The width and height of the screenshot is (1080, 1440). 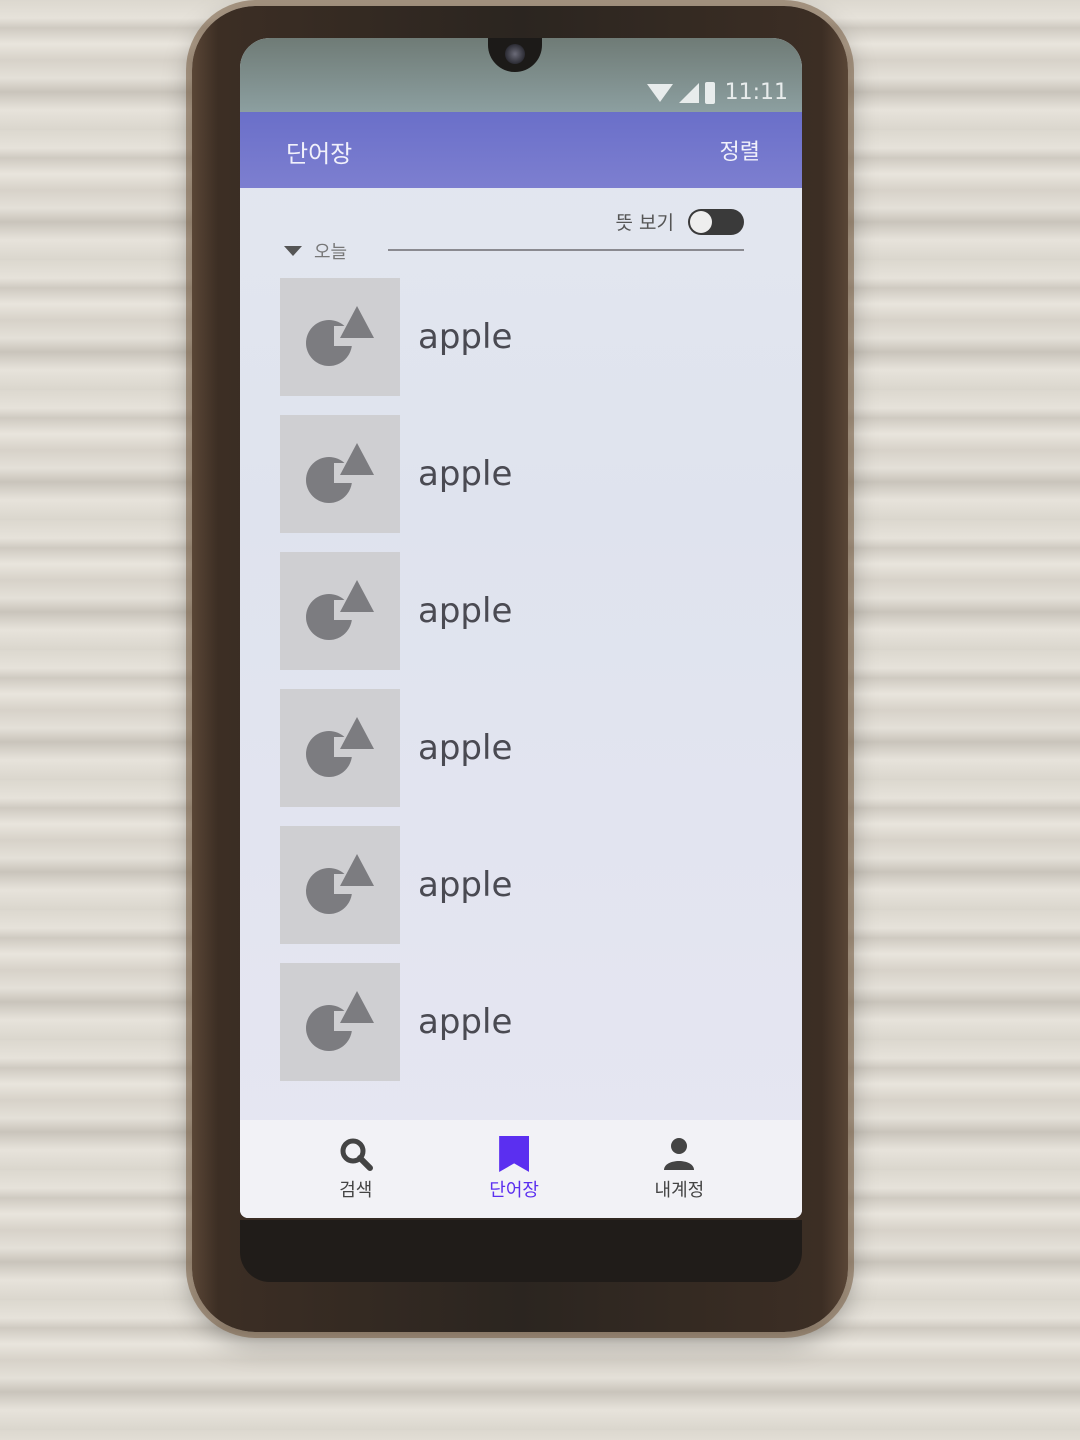 I want to click on nav-label-search: 검색, so click(x=356, y=1190).